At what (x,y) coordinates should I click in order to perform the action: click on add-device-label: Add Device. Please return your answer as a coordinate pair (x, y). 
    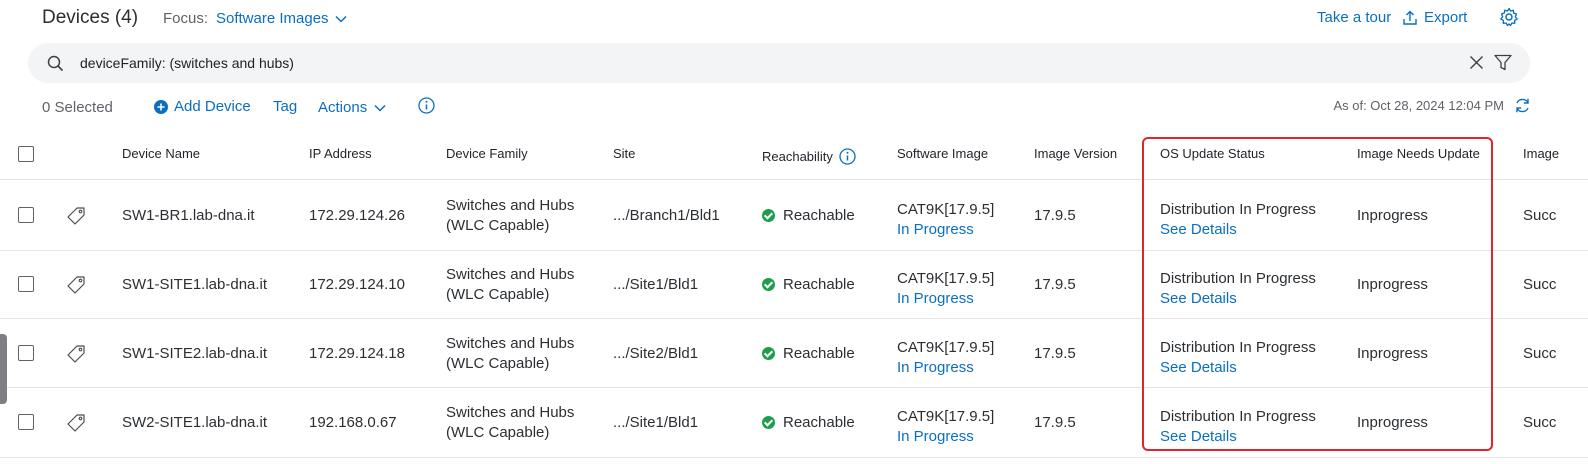
    Looking at the image, I should click on (212, 106).